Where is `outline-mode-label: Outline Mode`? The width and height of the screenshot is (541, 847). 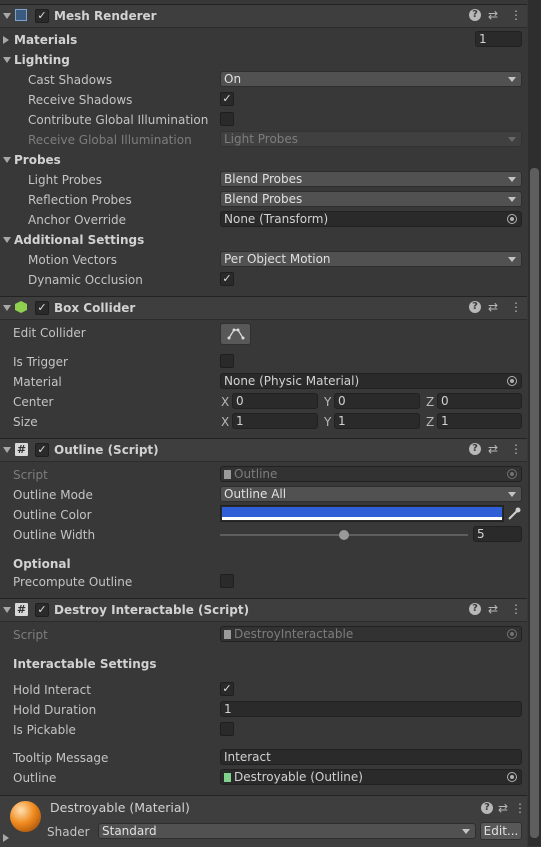
outline-mode-label: Outline Mode is located at coordinates (53, 495).